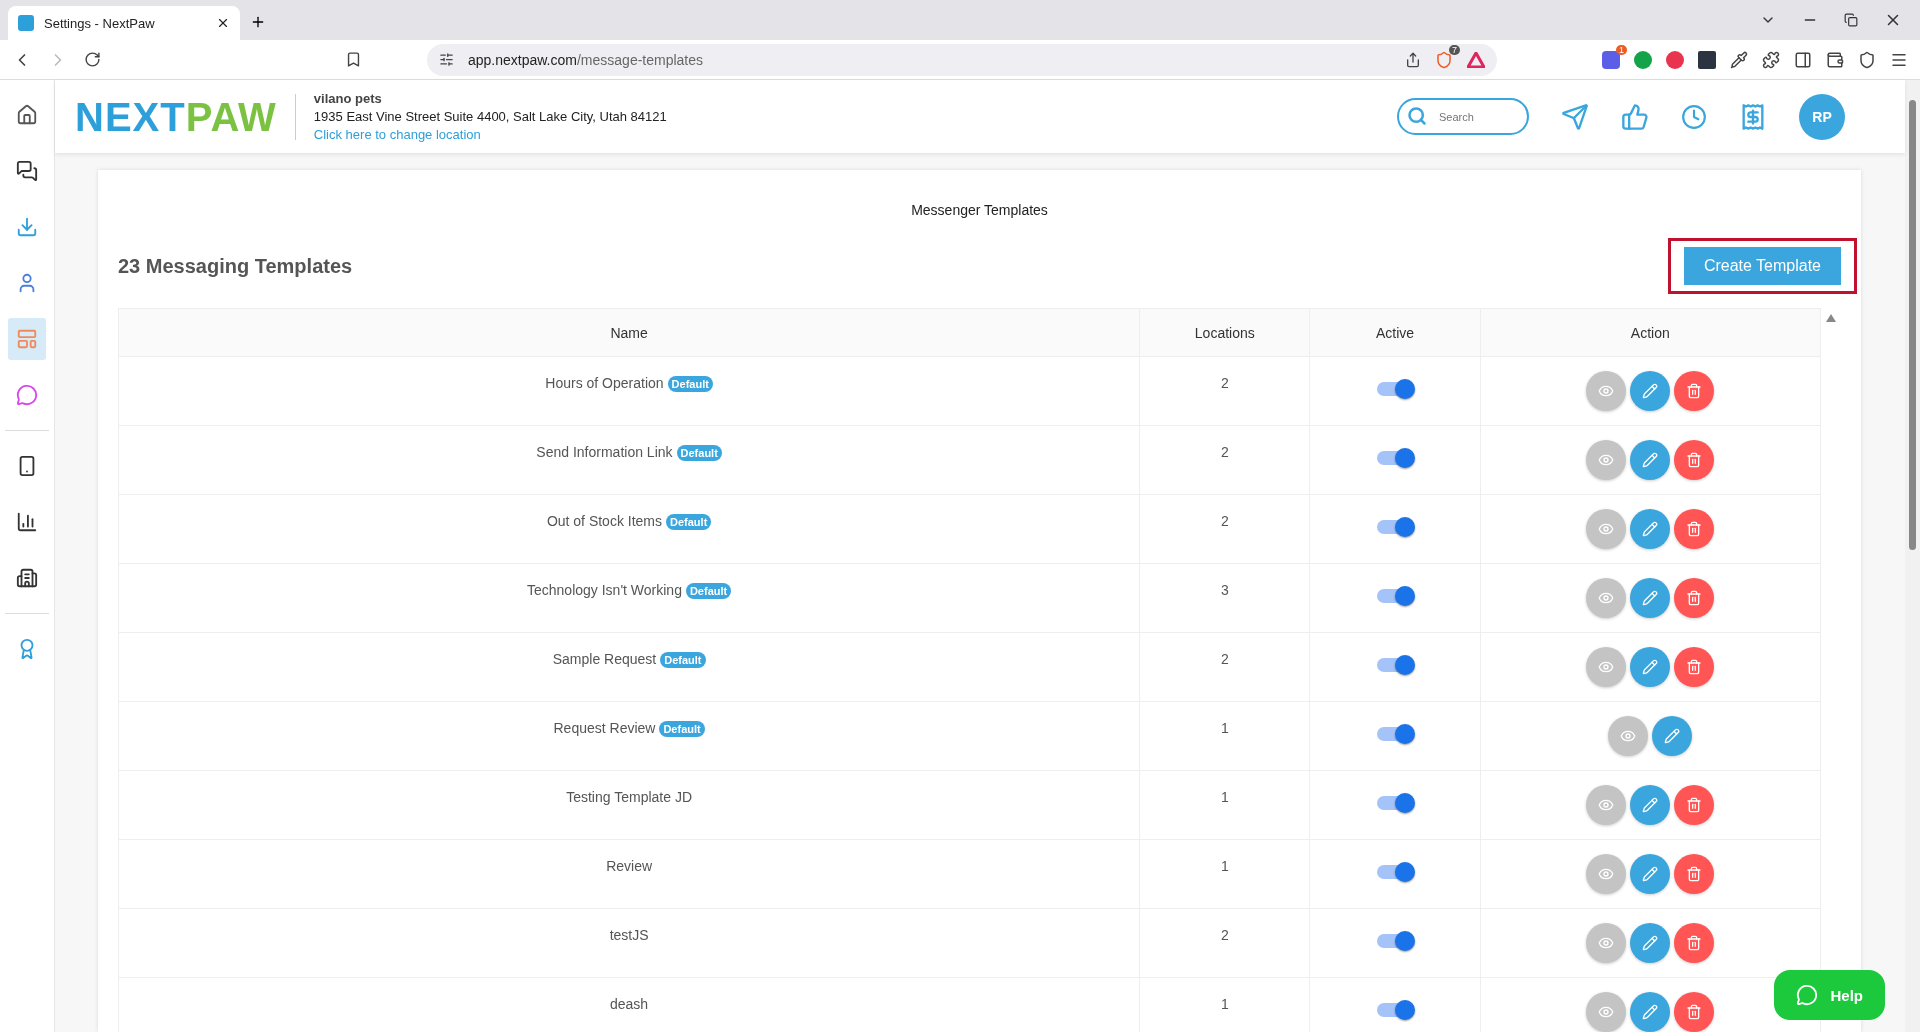 This screenshot has height=1032, width=1920. What do you see at coordinates (1803, 59) in the screenshot?
I see `sidebar-icon` at bounding box center [1803, 59].